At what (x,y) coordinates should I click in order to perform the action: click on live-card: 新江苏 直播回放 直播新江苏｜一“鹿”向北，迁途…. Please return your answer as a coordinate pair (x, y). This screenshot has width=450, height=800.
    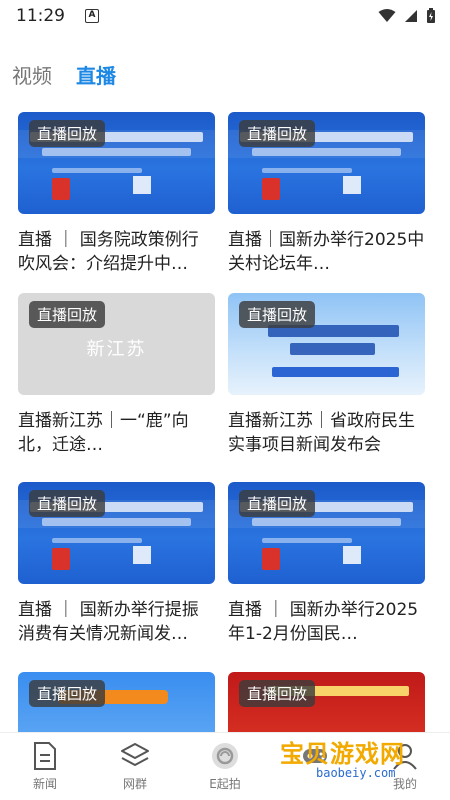
    Looking at the image, I should click on (116, 375).